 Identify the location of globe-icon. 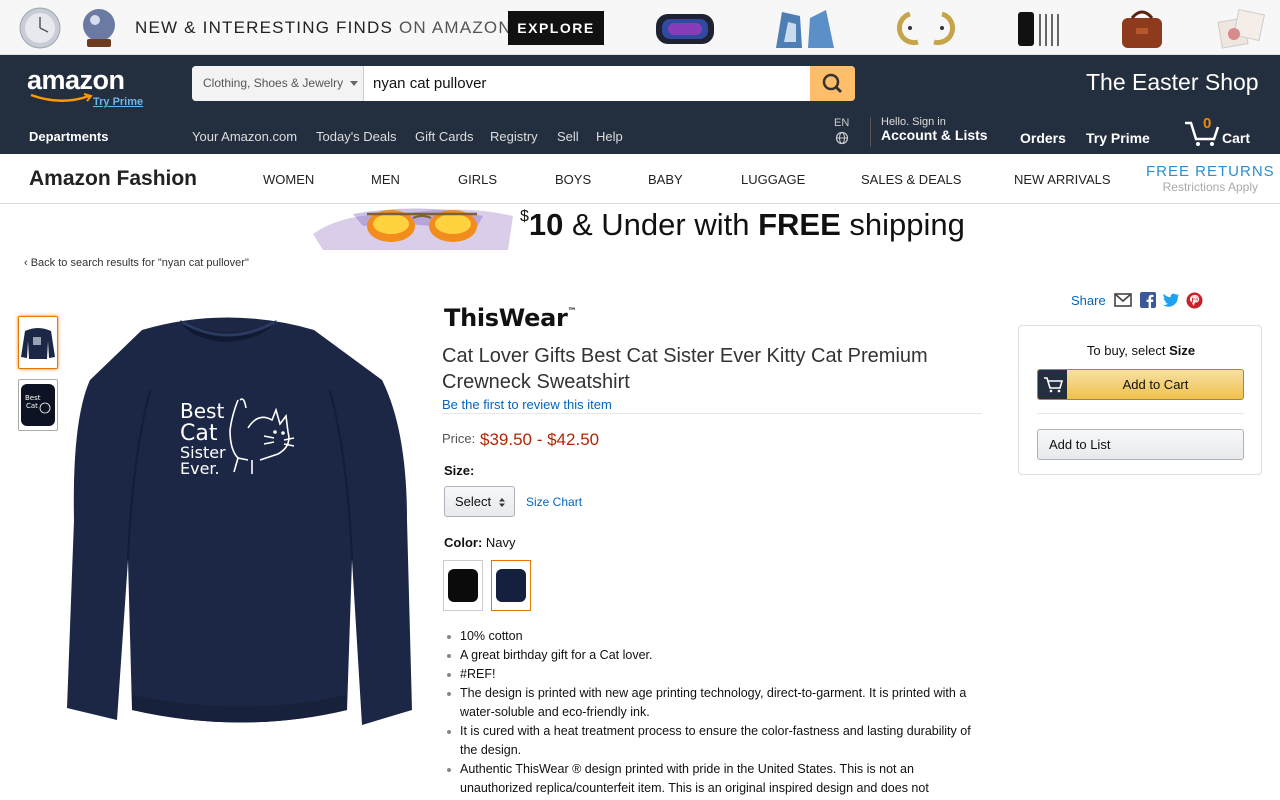
(841, 138).